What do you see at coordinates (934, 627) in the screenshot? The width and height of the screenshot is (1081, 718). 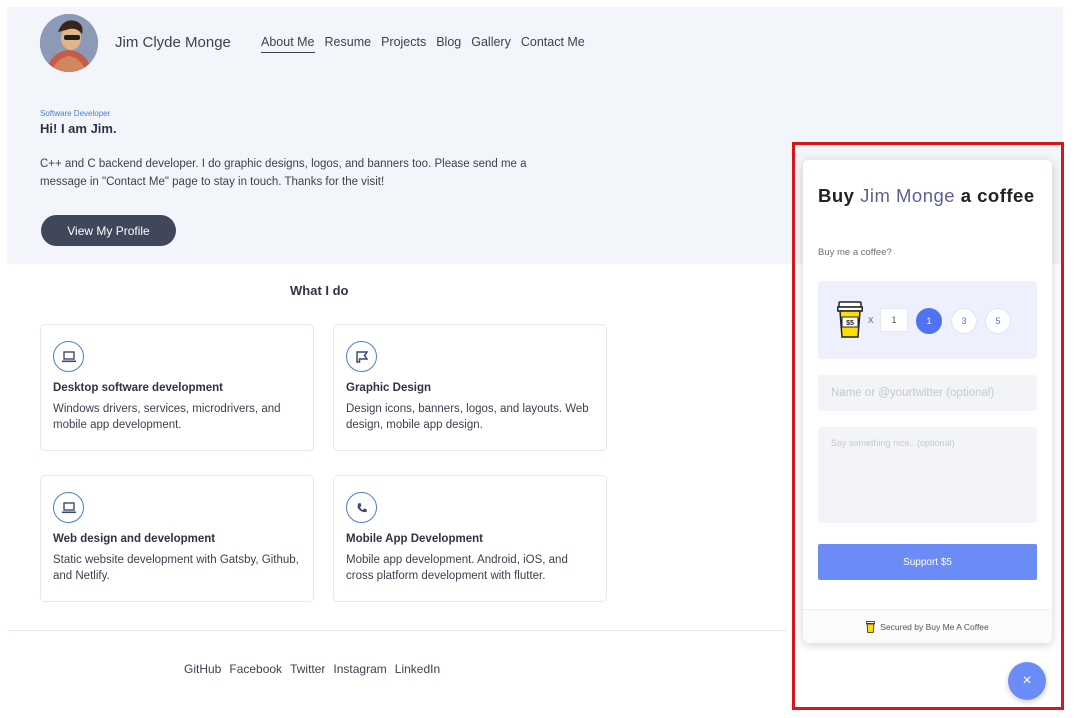 I see `secured-text: Secured by Buy Me A Coffee` at bounding box center [934, 627].